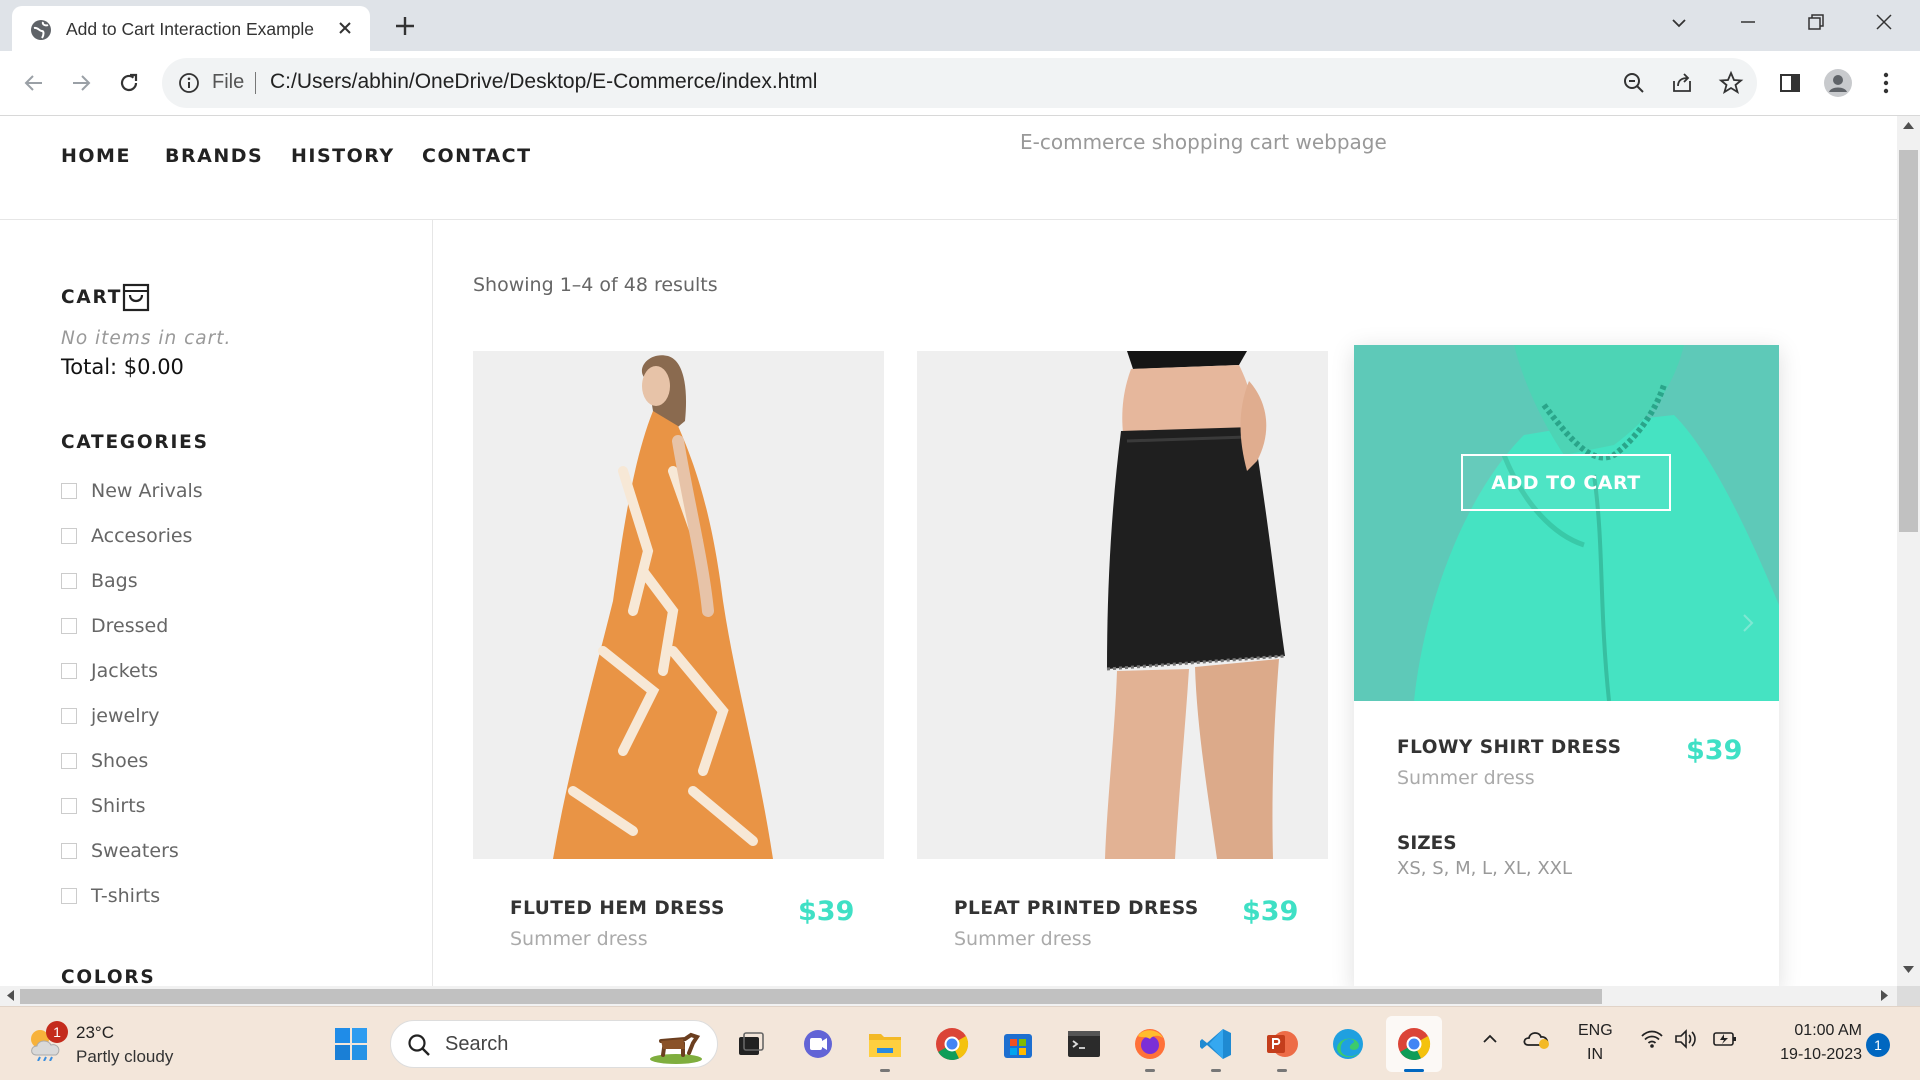  I want to click on nav-history-link: HISTORY, so click(343, 156).